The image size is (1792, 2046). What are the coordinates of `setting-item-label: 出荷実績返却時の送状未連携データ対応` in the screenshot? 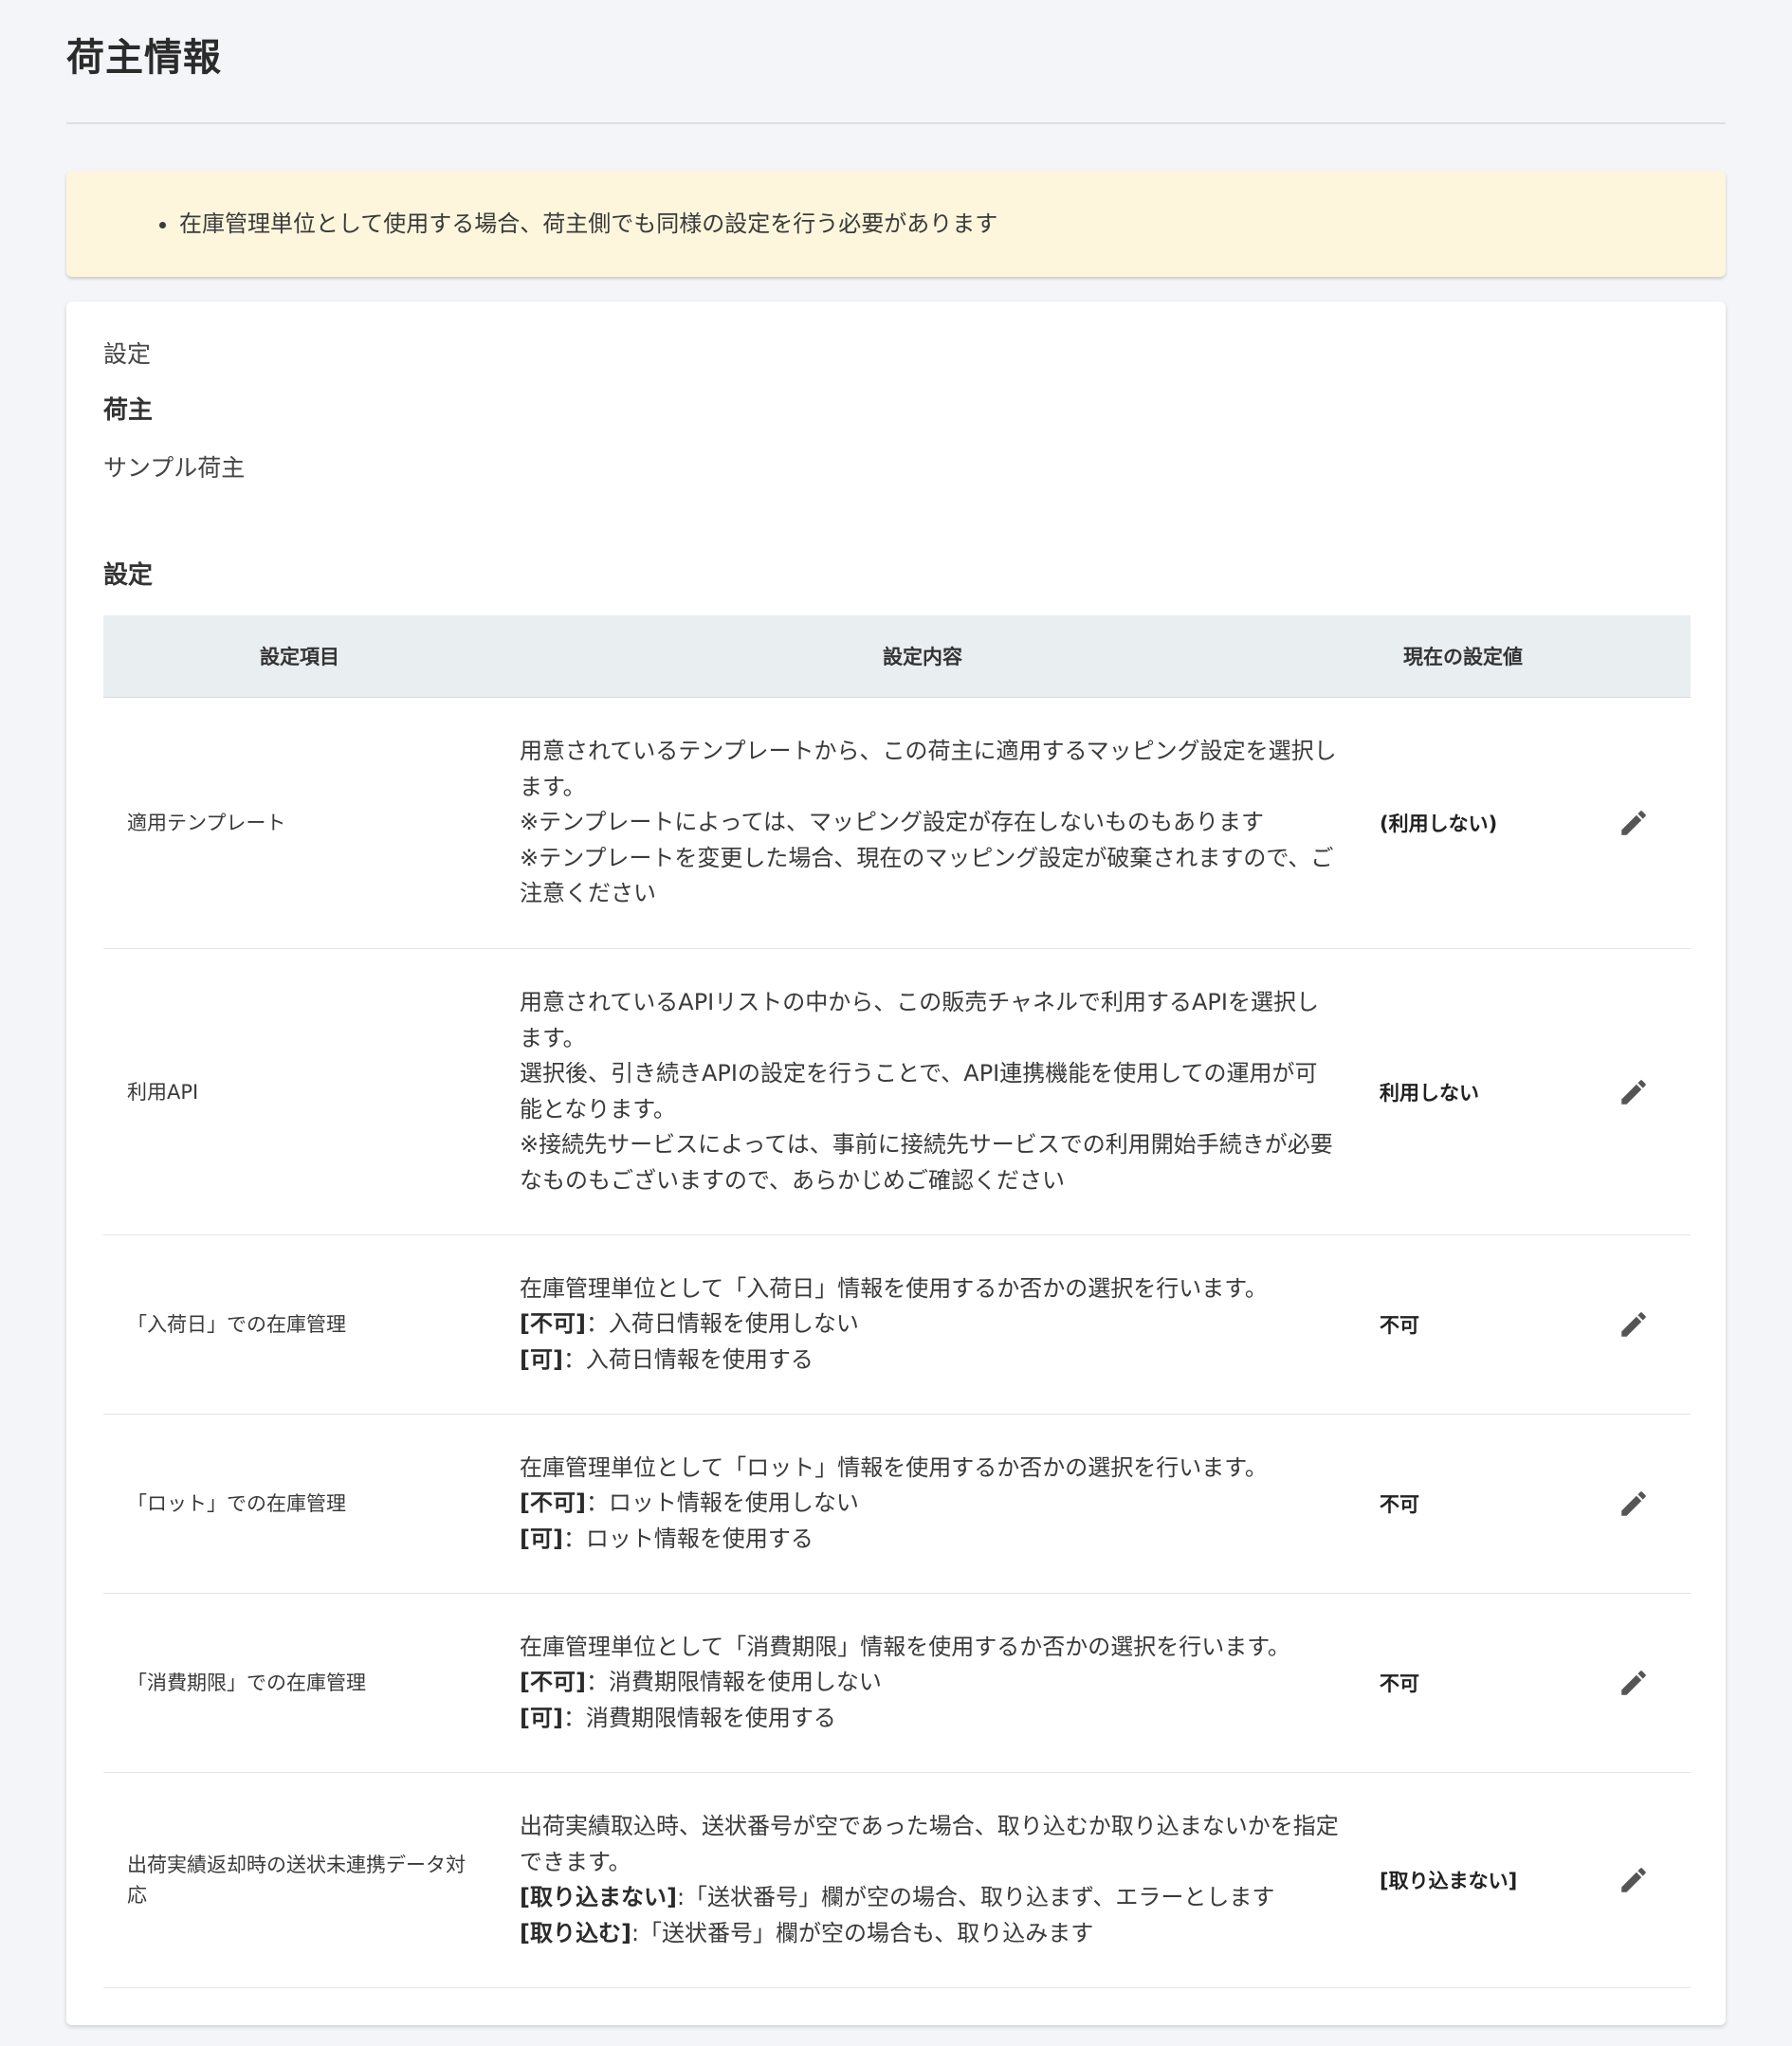 It's located at (296, 1880).